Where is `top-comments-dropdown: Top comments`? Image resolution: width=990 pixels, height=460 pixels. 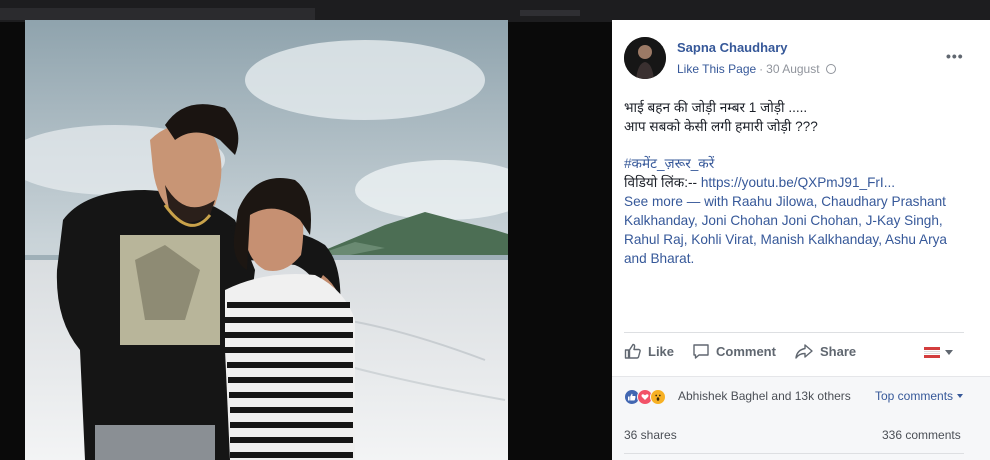
top-comments-dropdown: Top comments is located at coordinates (919, 396).